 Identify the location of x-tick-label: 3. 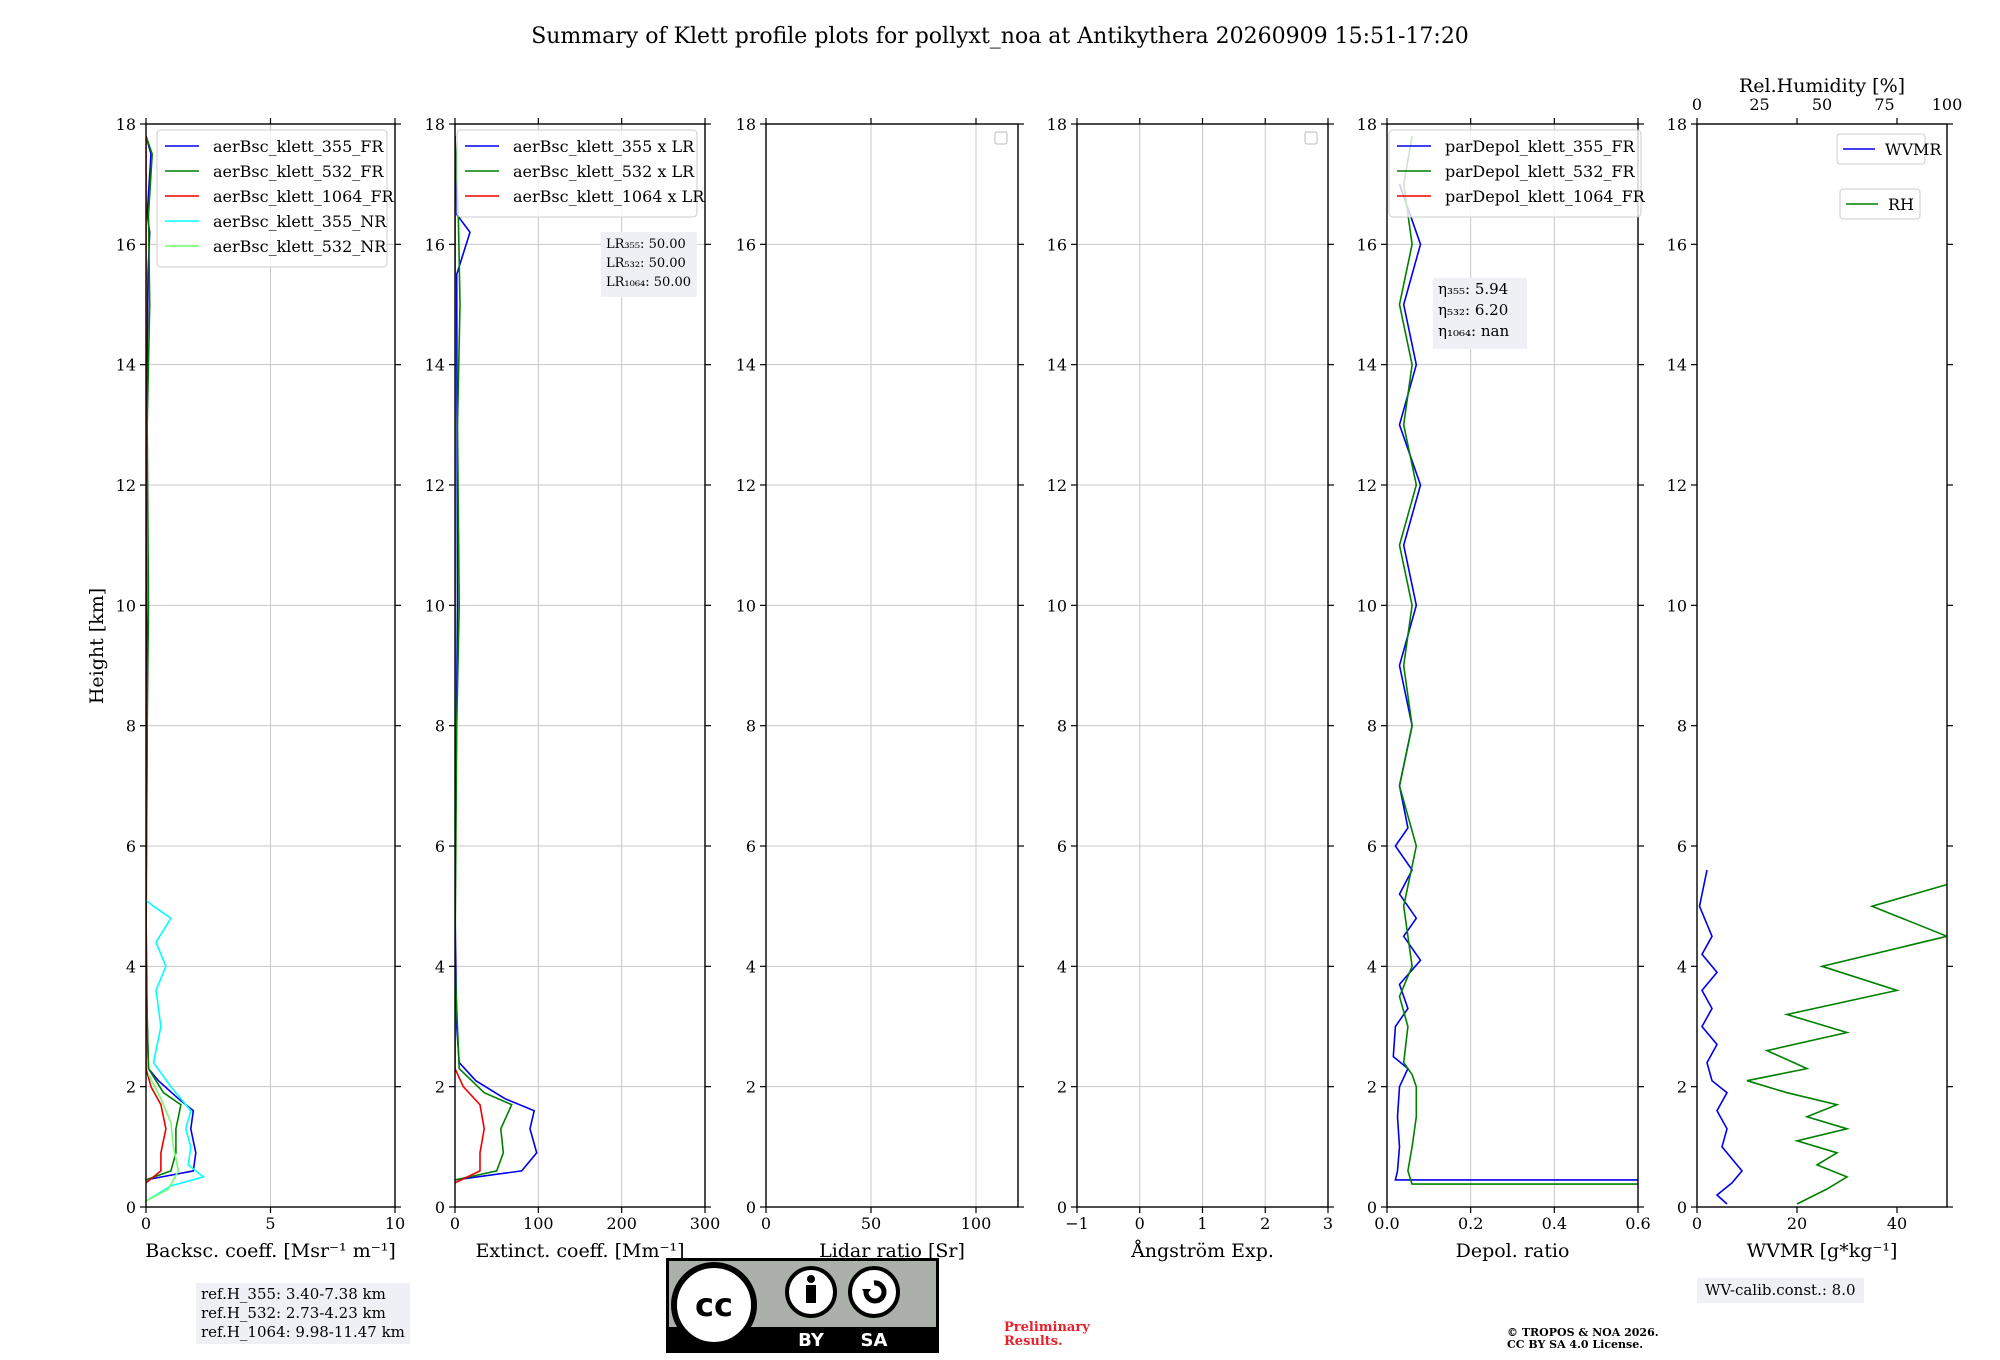
(1328, 1223).